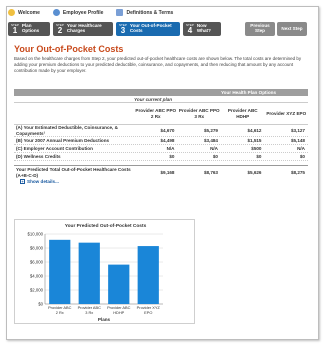 This screenshot has width=327, height=348. Describe the element at coordinates (190, 30) in the screenshot. I see `step-number: 4` at that location.